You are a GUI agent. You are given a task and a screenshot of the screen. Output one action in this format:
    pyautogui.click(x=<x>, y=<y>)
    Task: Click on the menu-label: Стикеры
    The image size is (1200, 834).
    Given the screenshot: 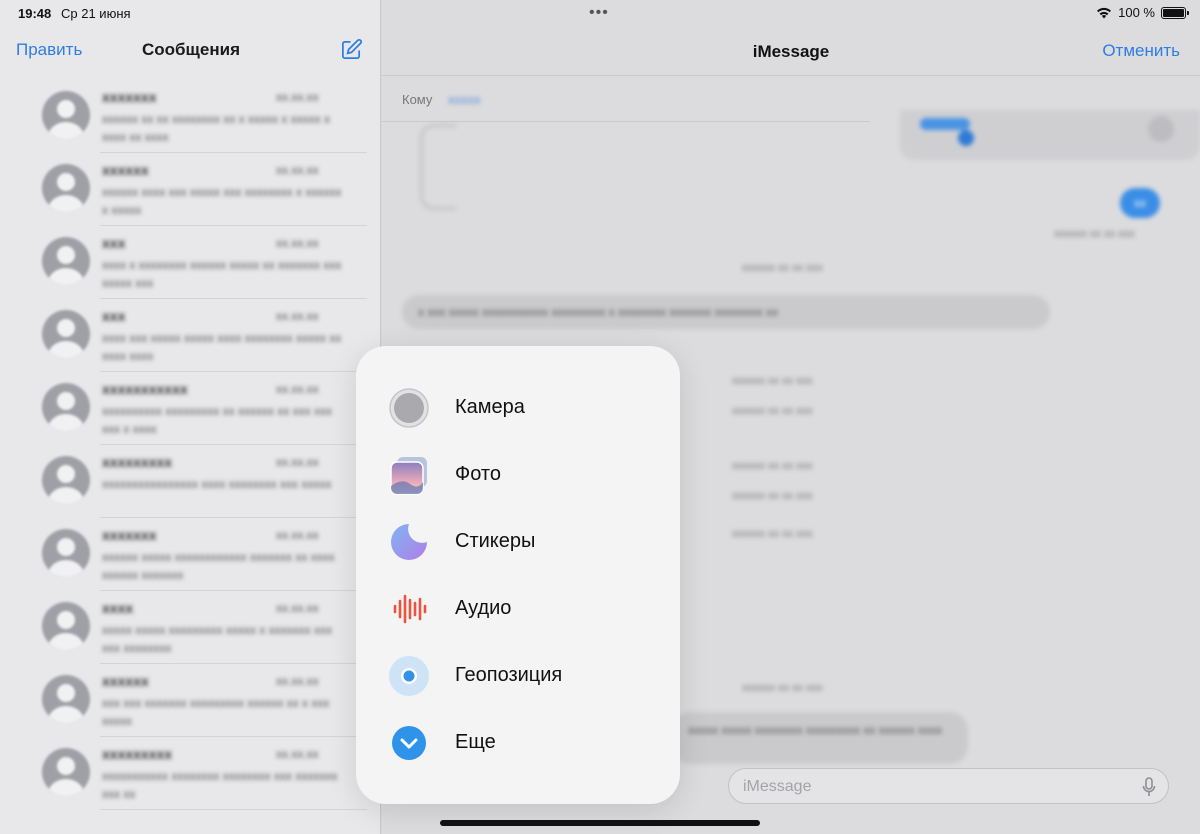 What is the action you would take?
    pyautogui.click(x=495, y=541)
    